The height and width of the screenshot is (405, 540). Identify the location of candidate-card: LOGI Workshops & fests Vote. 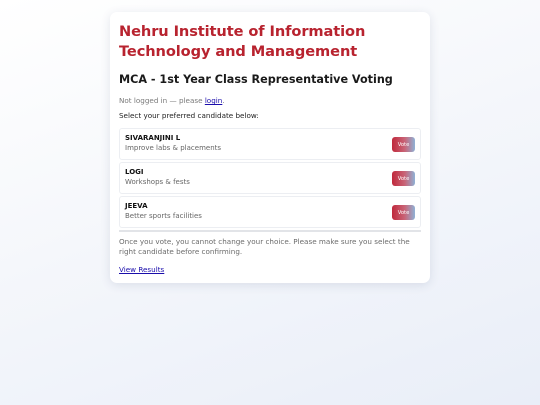
(270, 178).